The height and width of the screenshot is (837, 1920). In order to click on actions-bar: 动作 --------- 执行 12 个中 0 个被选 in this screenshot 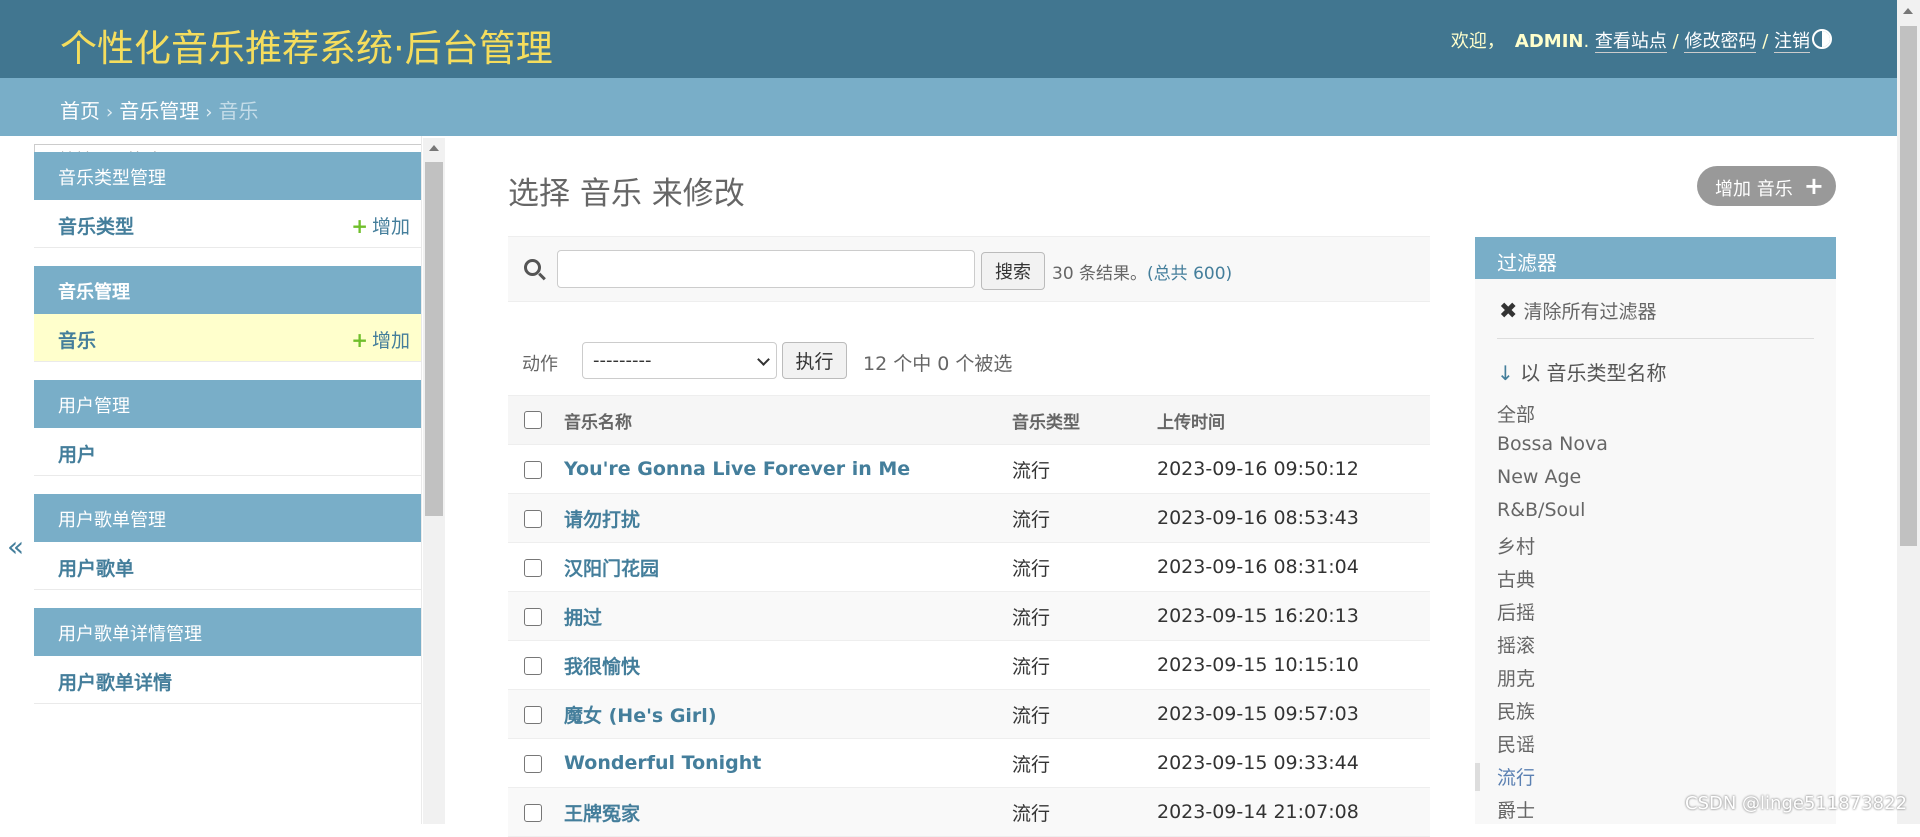, I will do `click(969, 361)`.